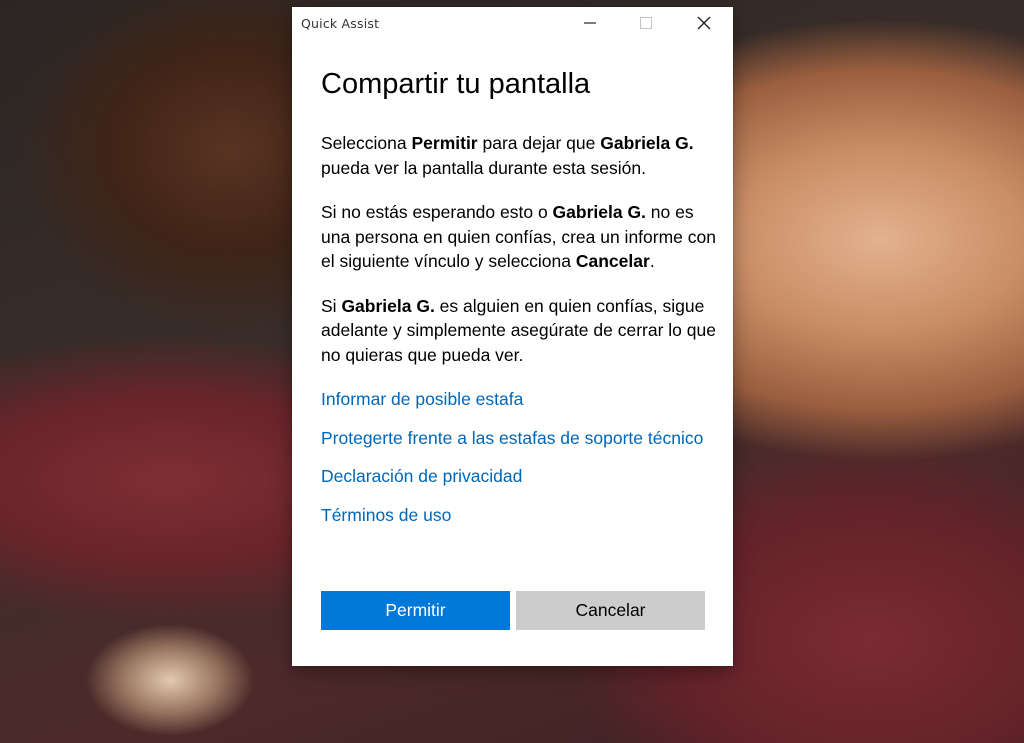  What do you see at coordinates (652, 261) in the screenshot?
I see `p2-text-3: .` at bounding box center [652, 261].